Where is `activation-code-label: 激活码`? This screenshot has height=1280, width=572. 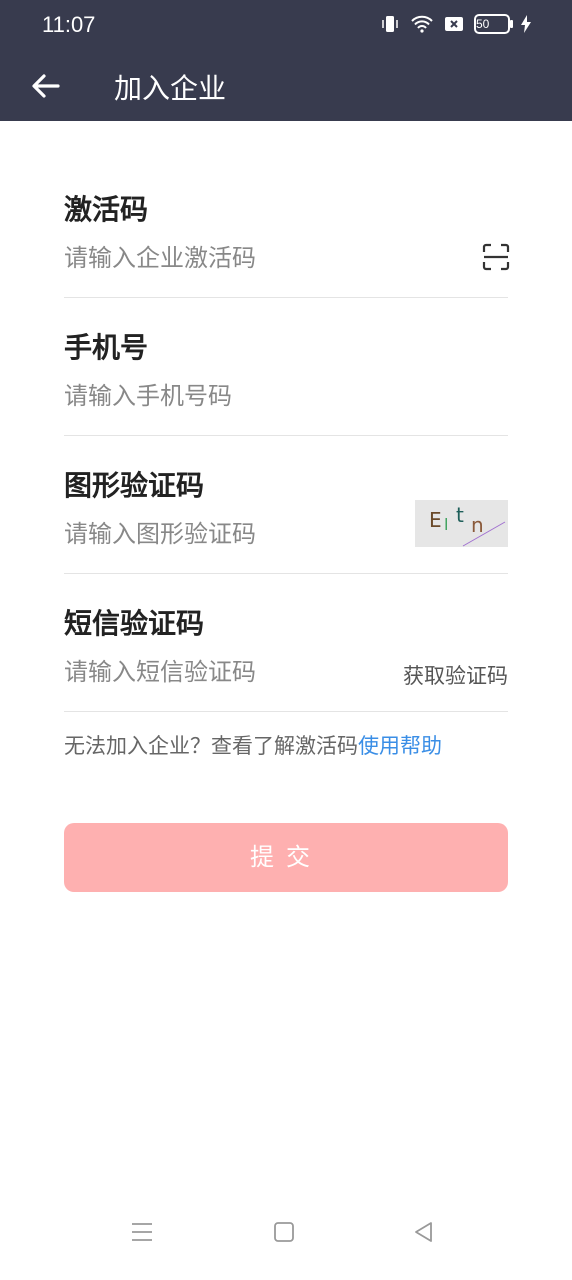
activation-code-label: 激活码 is located at coordinates (106, 209).